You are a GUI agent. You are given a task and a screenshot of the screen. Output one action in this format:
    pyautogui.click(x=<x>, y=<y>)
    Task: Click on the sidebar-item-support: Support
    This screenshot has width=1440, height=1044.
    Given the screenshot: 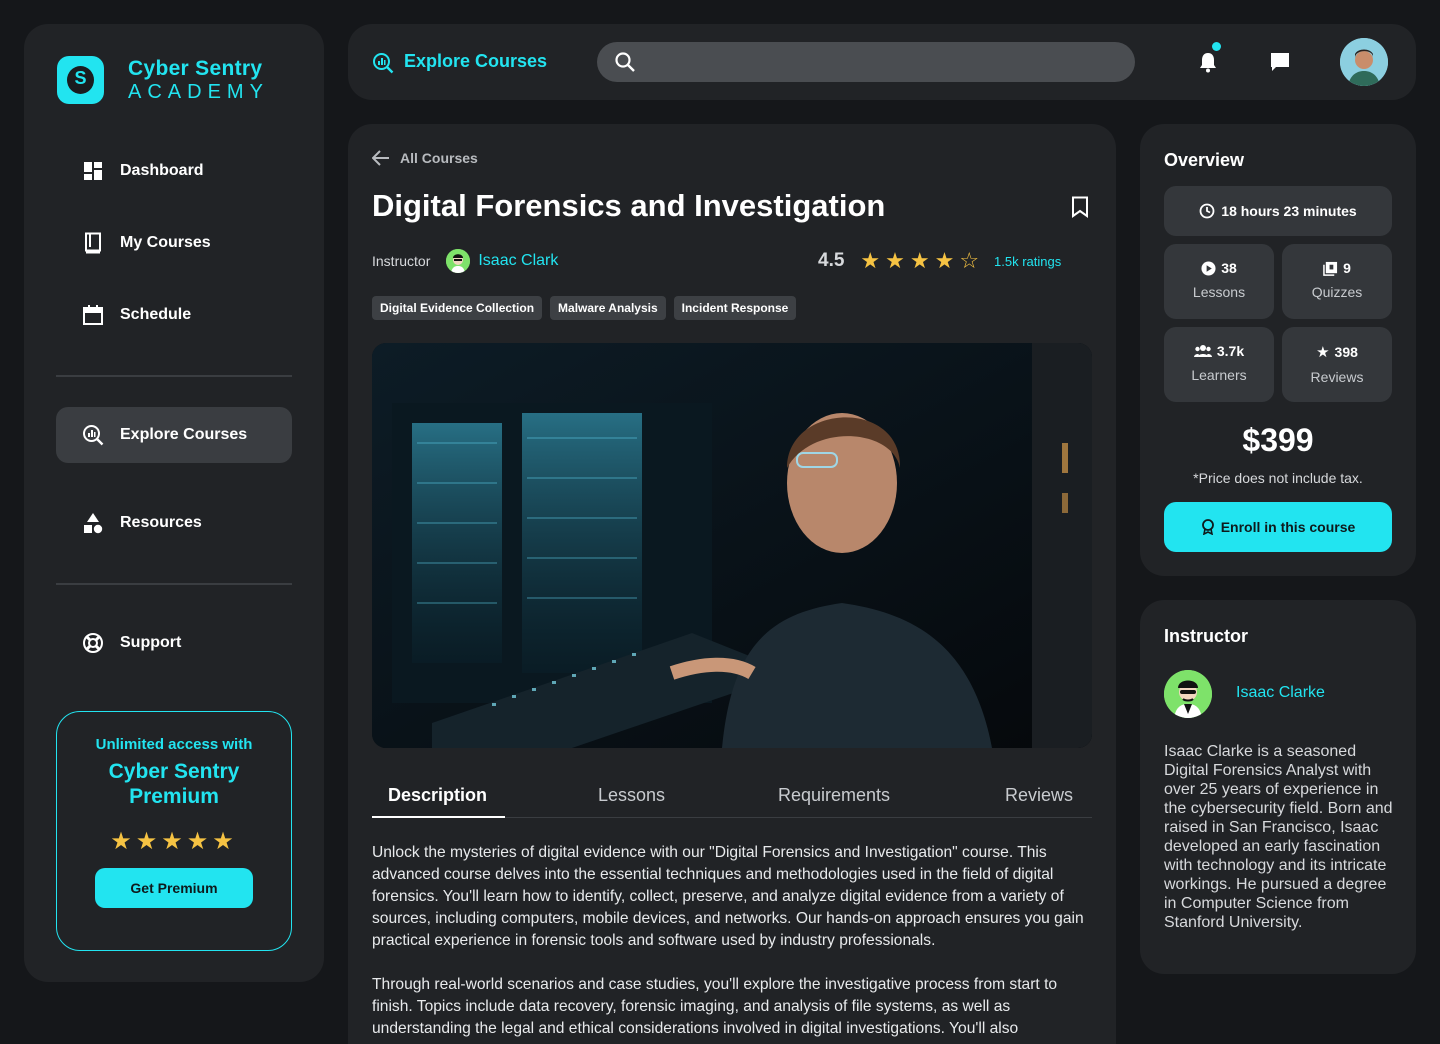 What is the action you would take?
    pyautogui.click(x=174, y=643)
    